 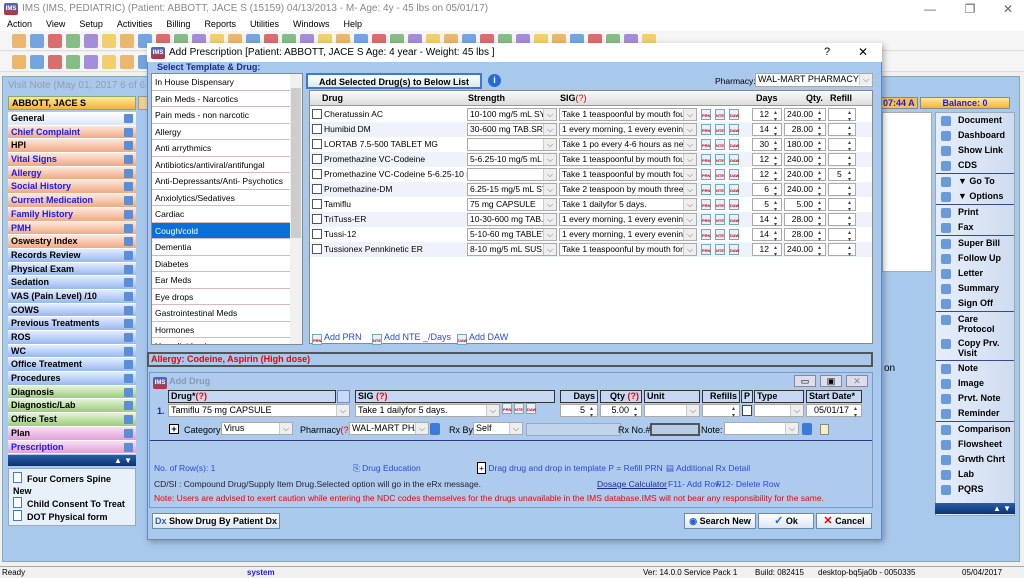 I want to click on template-item: Diabetes, so click(x=221, y=264).